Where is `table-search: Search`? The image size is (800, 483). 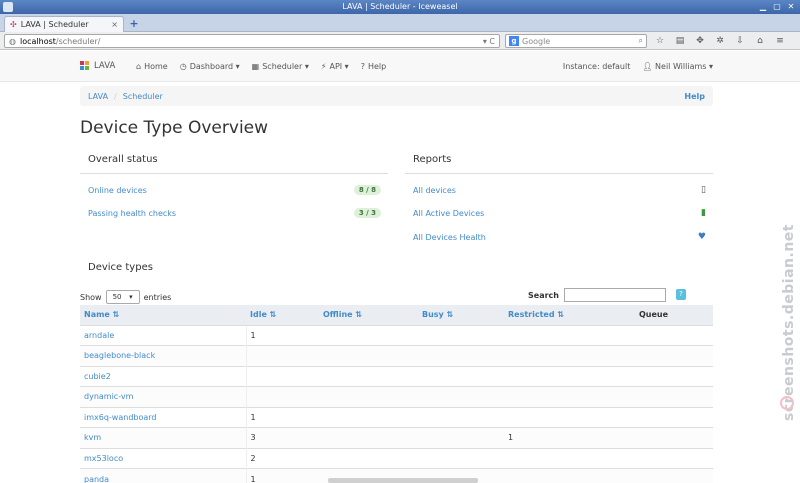
table-search: Search is located at coordinates (597, 295).